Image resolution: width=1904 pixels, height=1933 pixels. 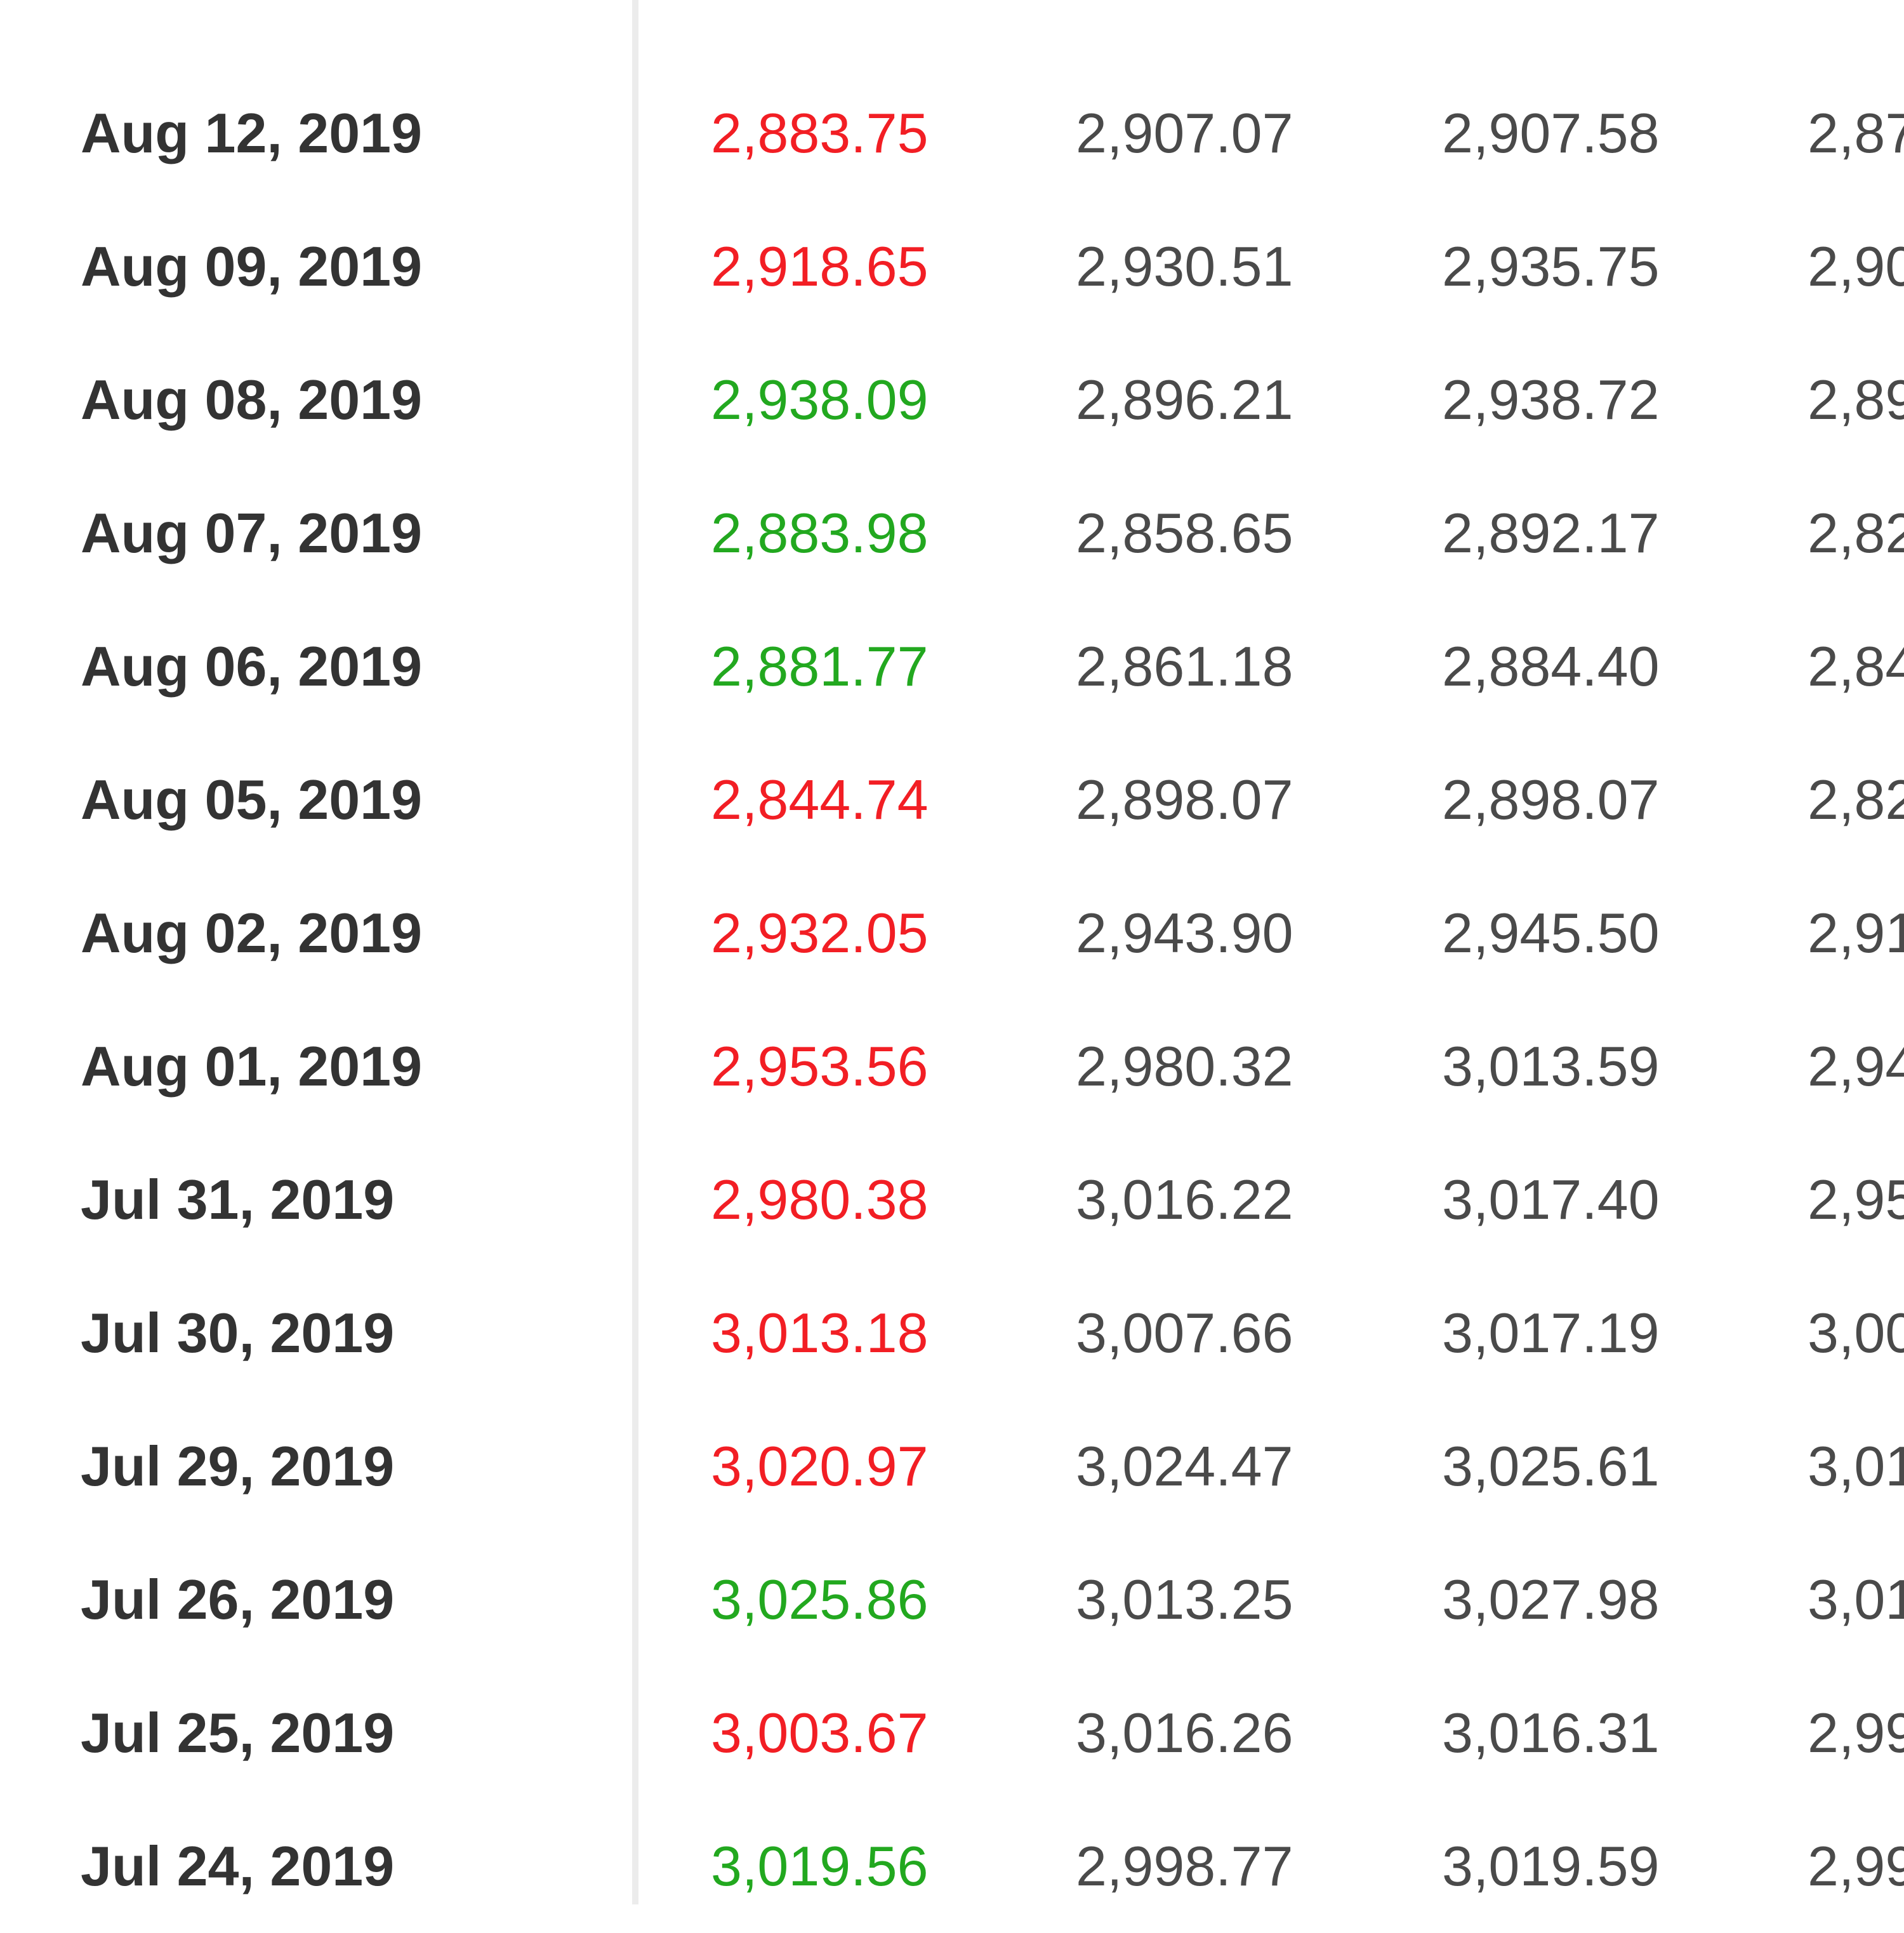 What do you see at coordinates (1184, 666) in the screenshot?
I see `open-cell: 2,861.18` at bounding box center [1184, 666].